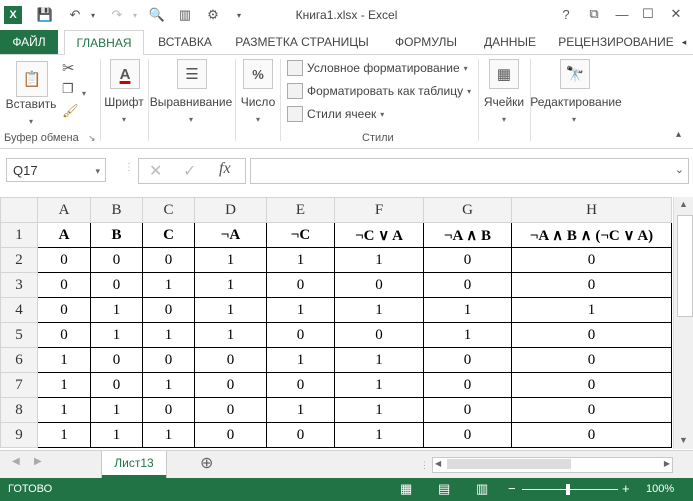 This screenshot has height=501, width=693. I want to click on scroll-right-icon: ▶, so click(667, 463).